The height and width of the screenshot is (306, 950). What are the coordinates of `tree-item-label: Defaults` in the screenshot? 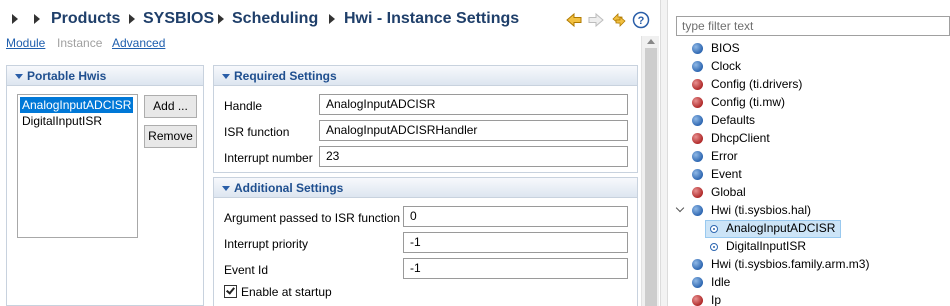 It's located at (733, 120).